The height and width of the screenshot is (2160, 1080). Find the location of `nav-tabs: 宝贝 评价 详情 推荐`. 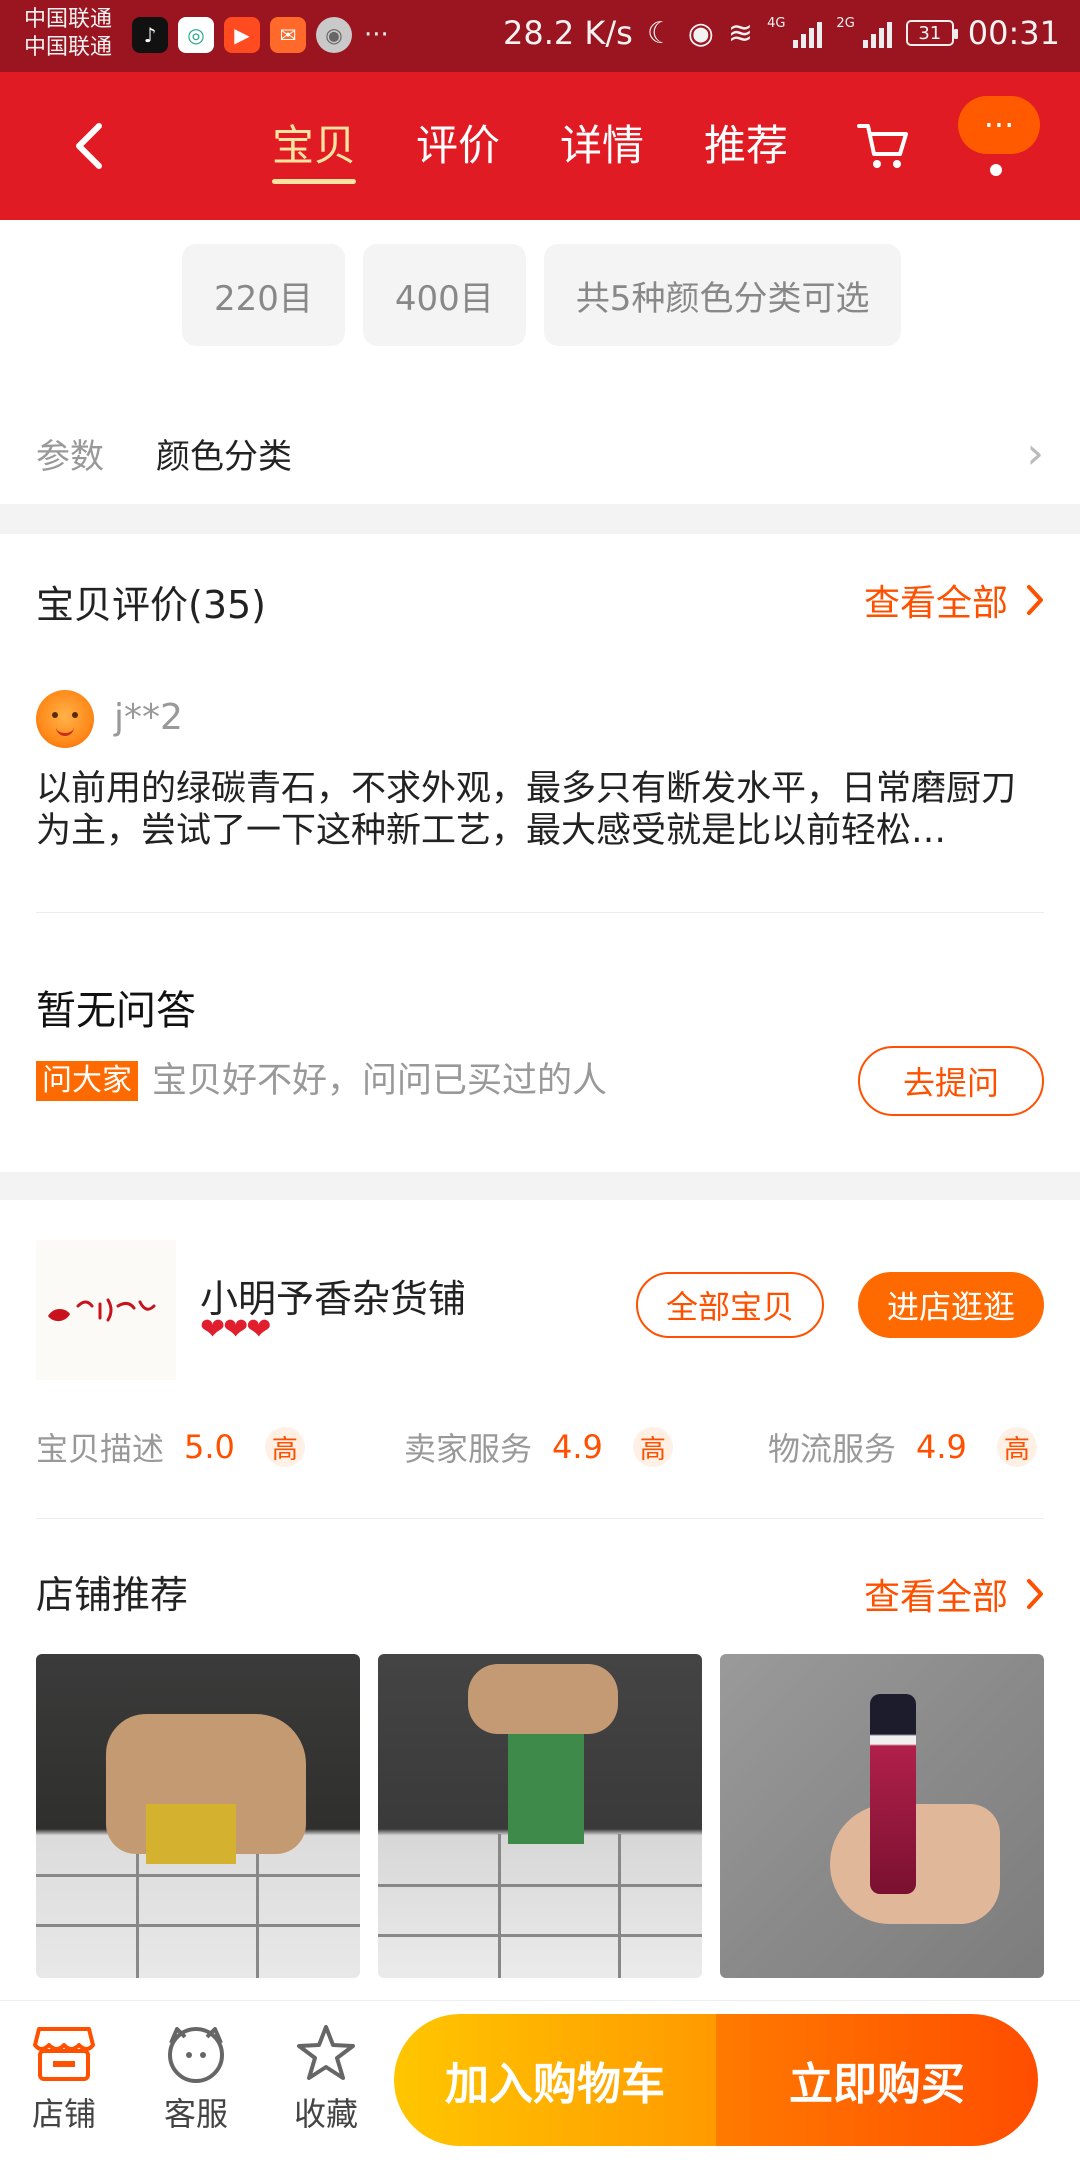

nav-tabs: 宝贝 评价 详情 推荐 is located at coordinates (530, 148).